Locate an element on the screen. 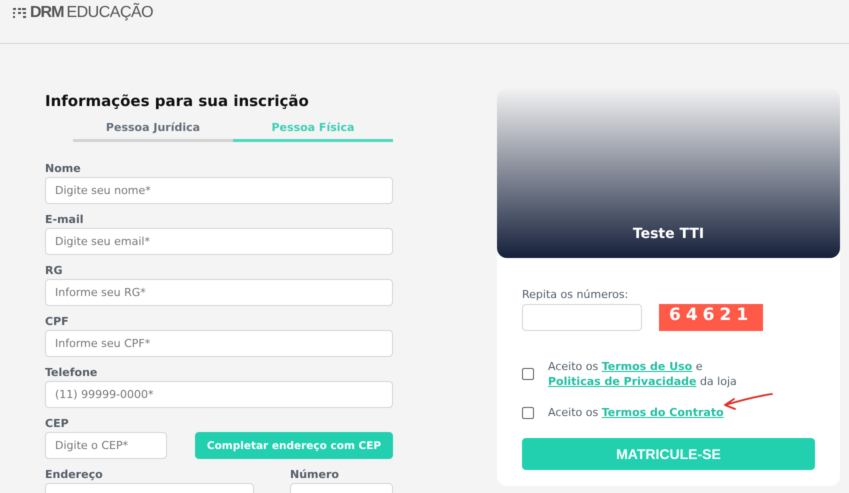 The width and height of the screenshot is (849, 493). course-title: Teste TTI is located at coordinates (668, 234).